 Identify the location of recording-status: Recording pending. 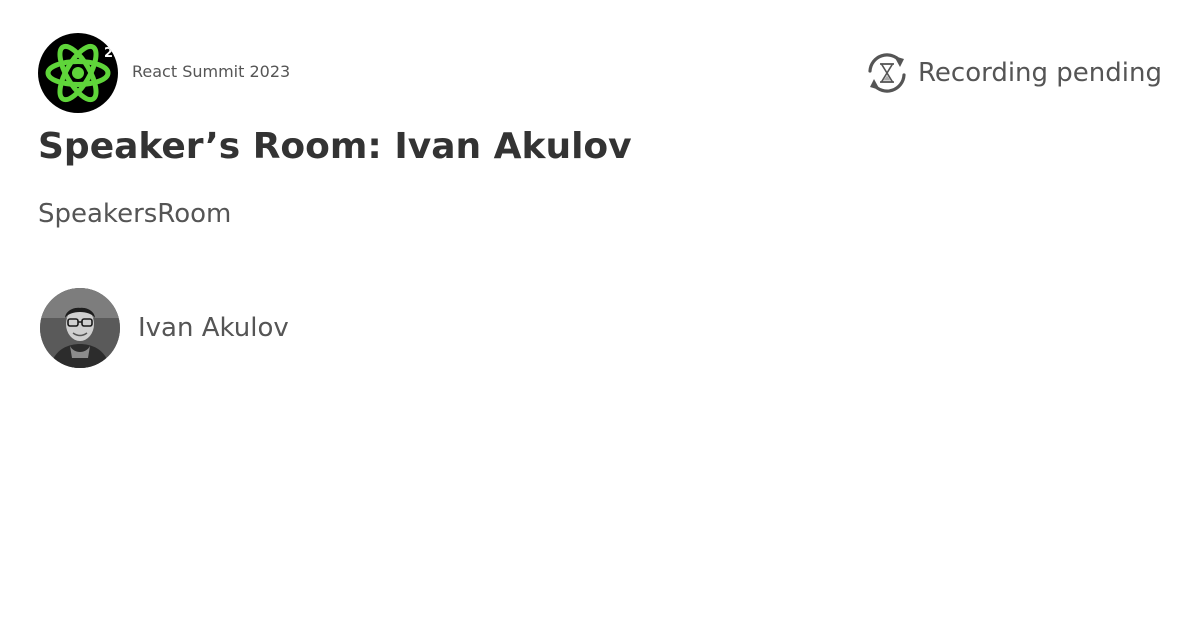
(1013, 73).